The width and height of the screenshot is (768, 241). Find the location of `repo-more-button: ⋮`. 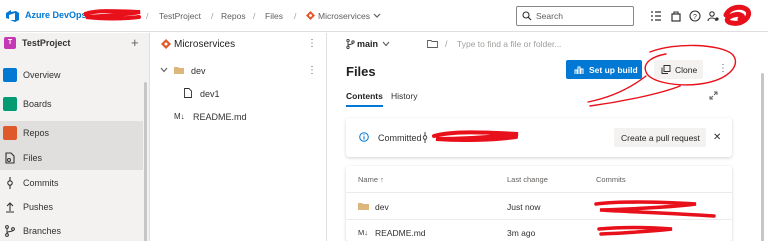

repo-more-button: ⋮ is located at coordinates (312, 43).